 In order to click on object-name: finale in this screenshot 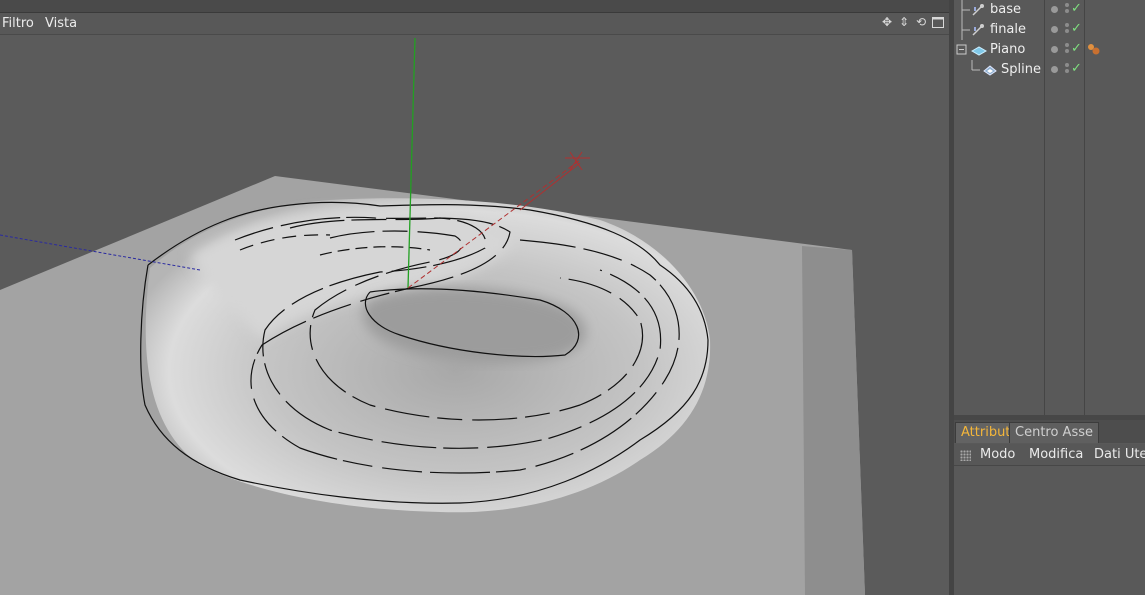, I will do `click(1008, 29)`.